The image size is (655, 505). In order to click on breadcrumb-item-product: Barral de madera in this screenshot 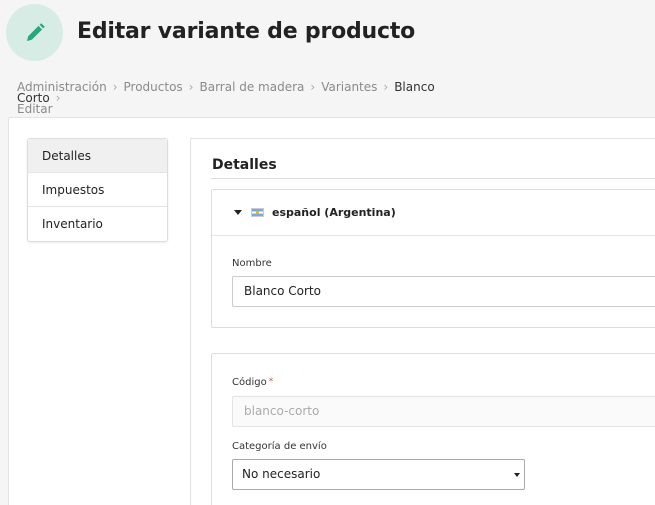, I will do `click(251, 87)`.